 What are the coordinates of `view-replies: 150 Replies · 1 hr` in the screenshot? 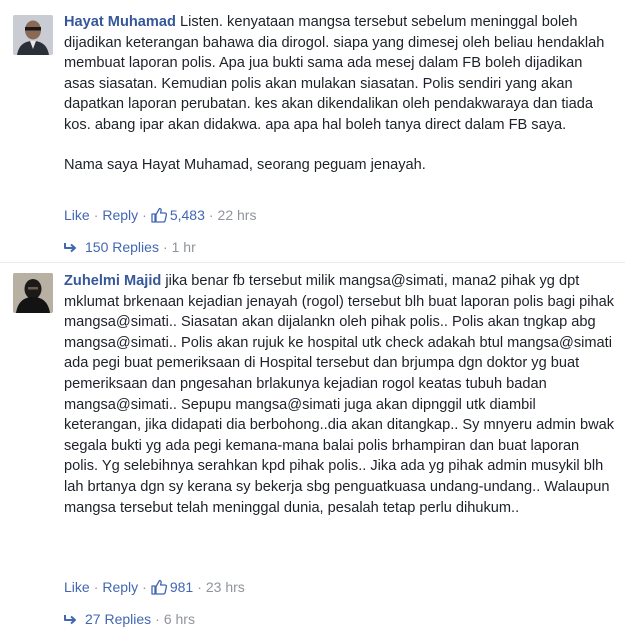 It's located at (130, 247).